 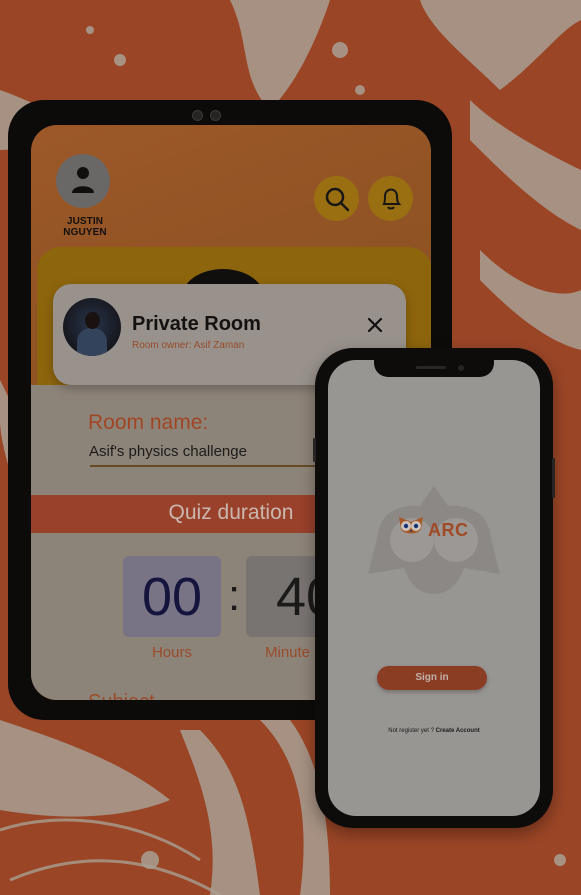 I want to click on app-logo-text: ARC, so click(x=448, y=530).